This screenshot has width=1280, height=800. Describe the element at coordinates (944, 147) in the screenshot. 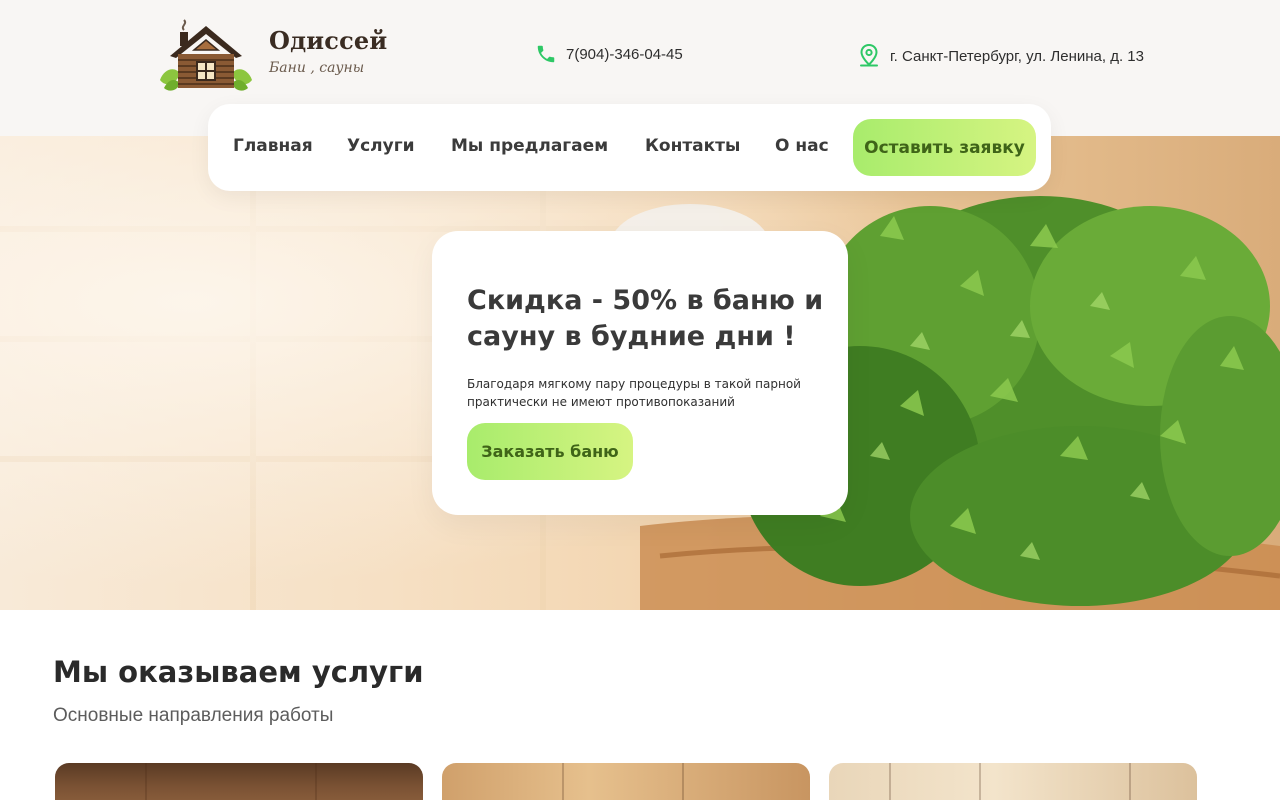

I see `leave-request-button: Оставить заявку` at that location.